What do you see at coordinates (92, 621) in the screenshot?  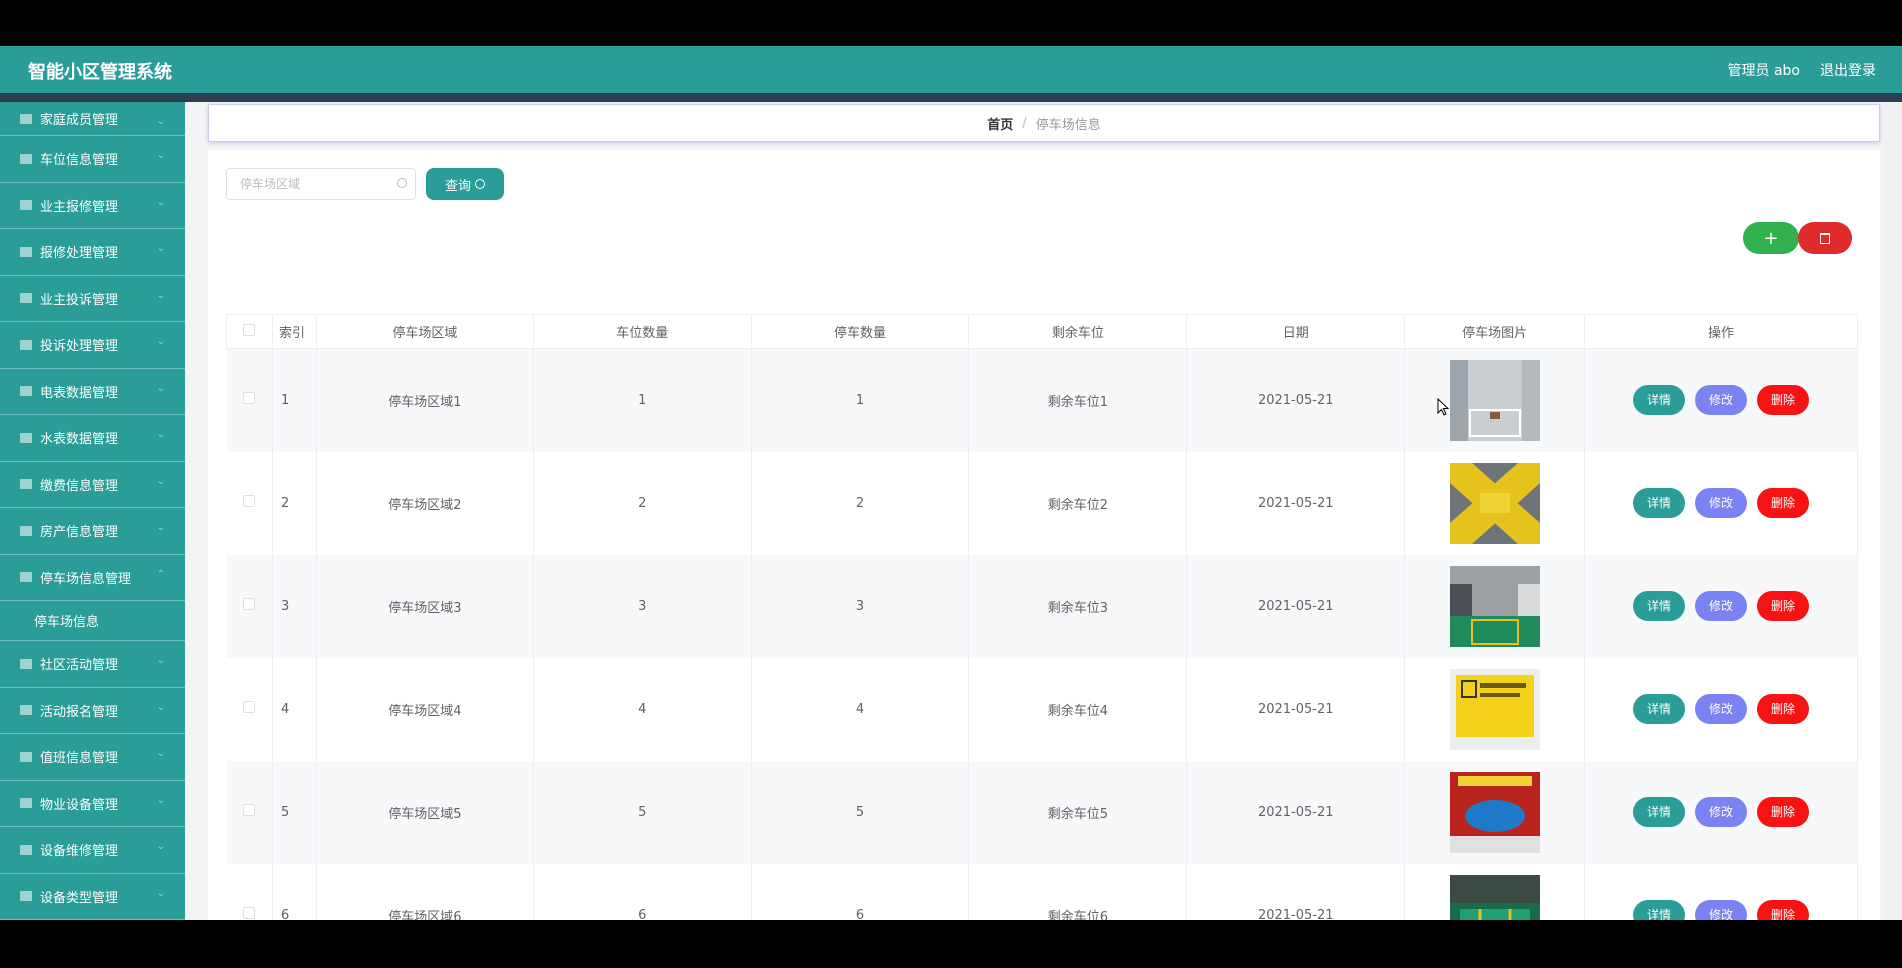 I see `sidebar-subitem-parking-info: 停车场信息` at bounding box center [92, 621].